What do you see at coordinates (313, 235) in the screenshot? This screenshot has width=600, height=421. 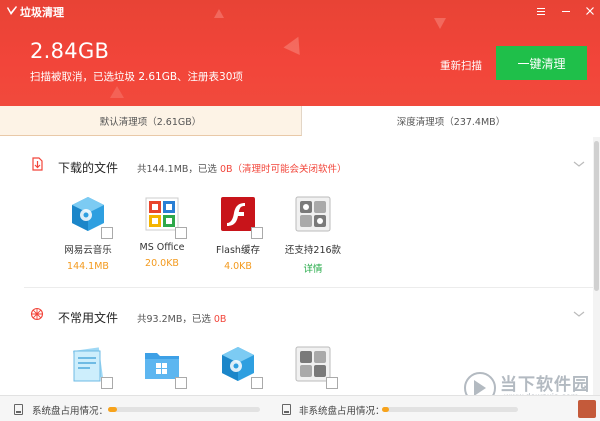 I see `list-item: 还支持216款 详情` at bounding box center [313, 235].